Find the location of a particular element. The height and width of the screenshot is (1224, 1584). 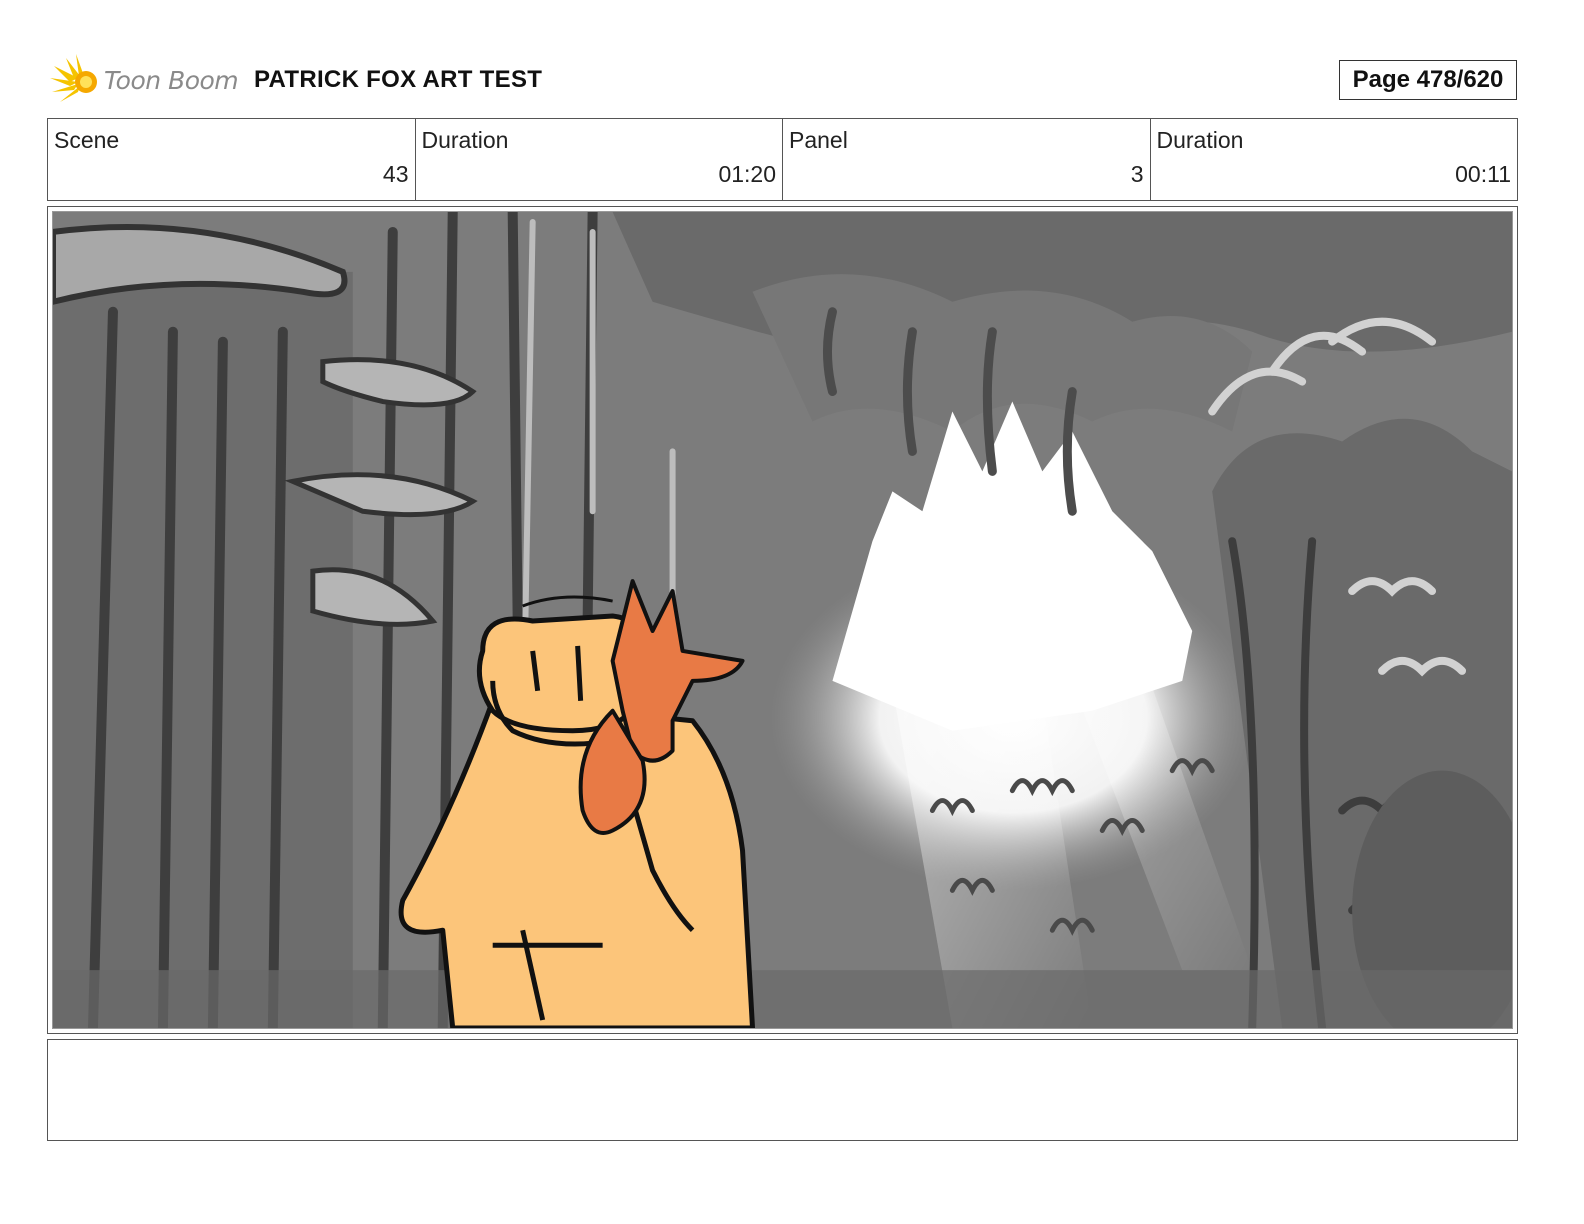

scene-duration-cell: Duration 01:20 is located at coordinates (599, 159).